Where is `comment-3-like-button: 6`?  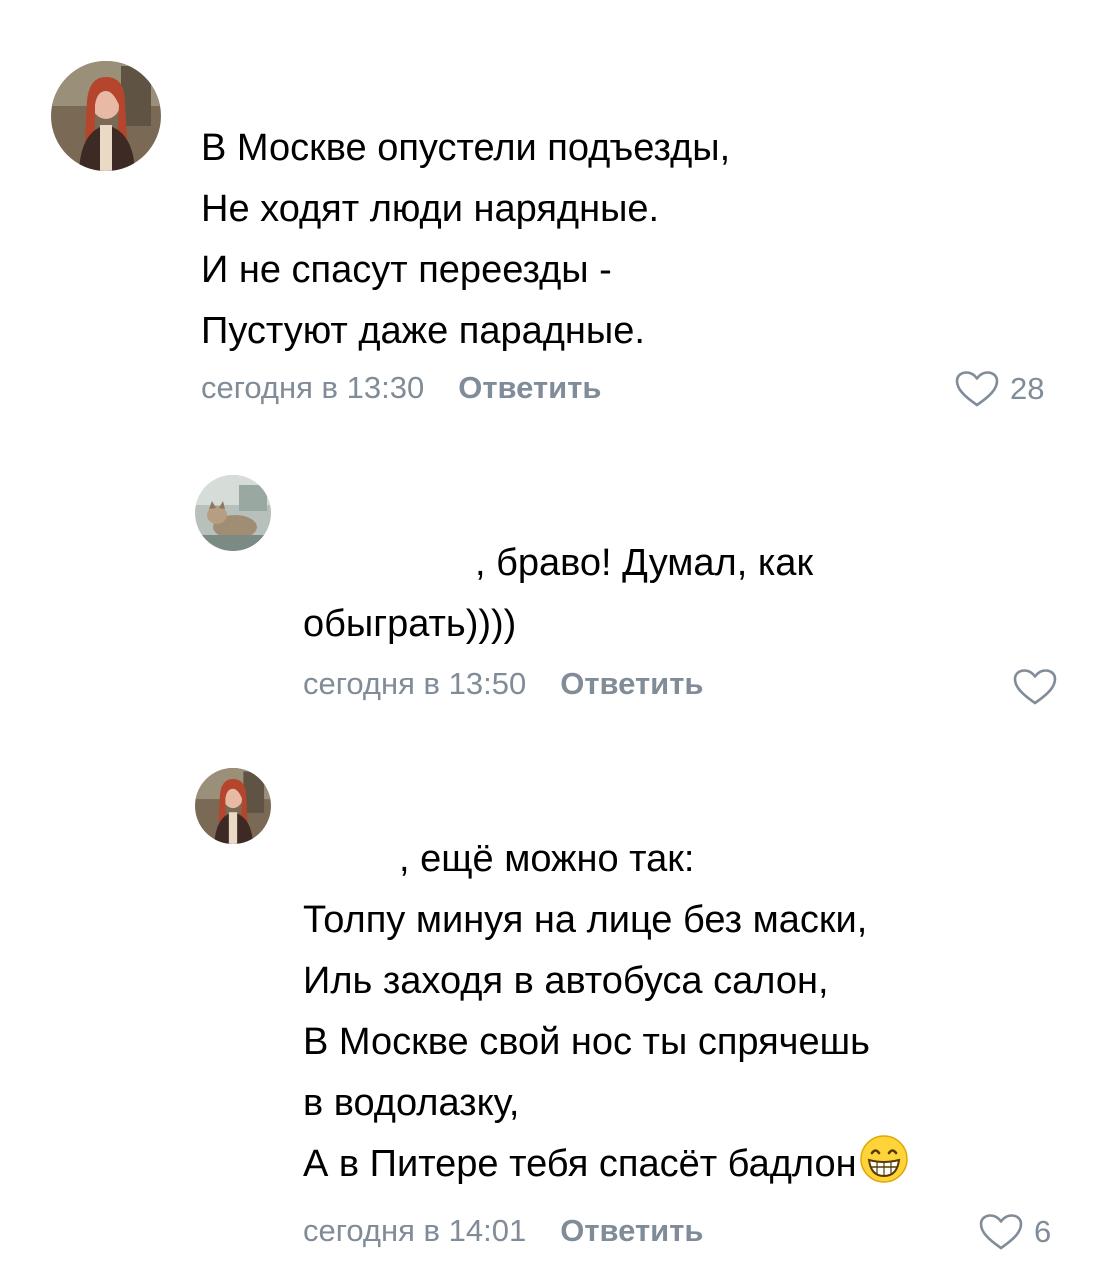 comment-3-like-button: 6 is located at coordinates (1014, 1232).